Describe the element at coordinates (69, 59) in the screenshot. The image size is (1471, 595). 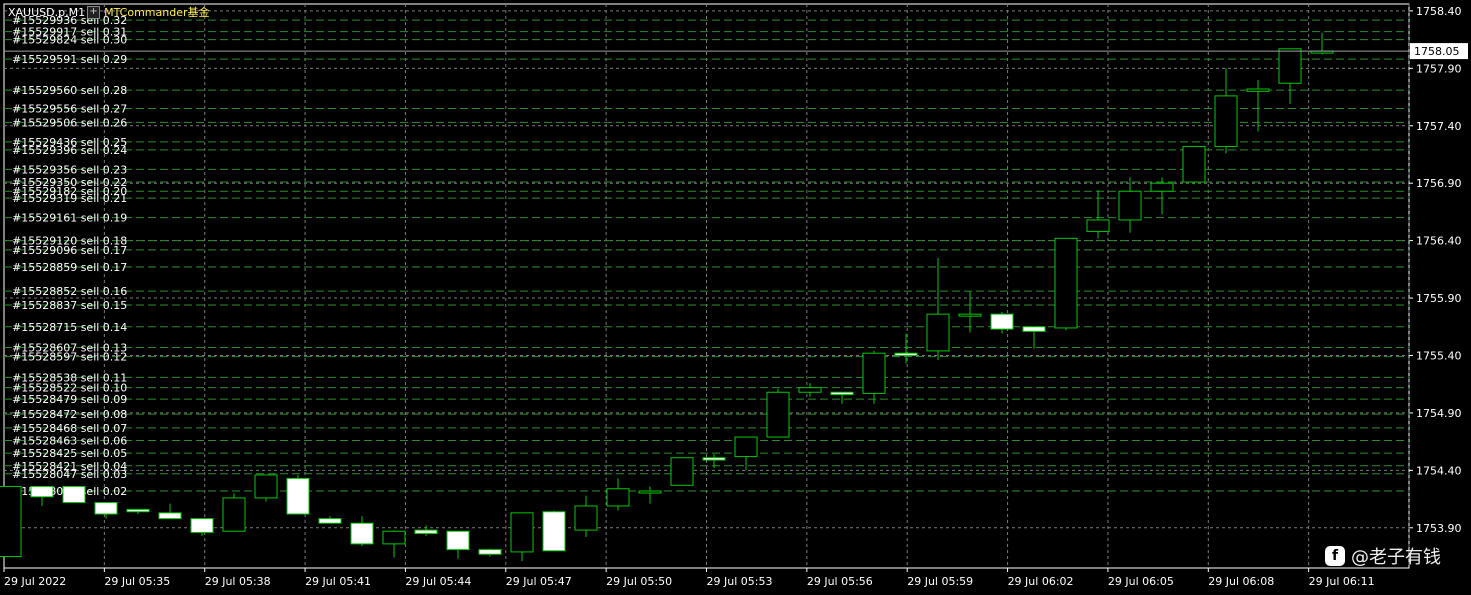
I see `order-label: #15529591 sell 0.29` at that location.